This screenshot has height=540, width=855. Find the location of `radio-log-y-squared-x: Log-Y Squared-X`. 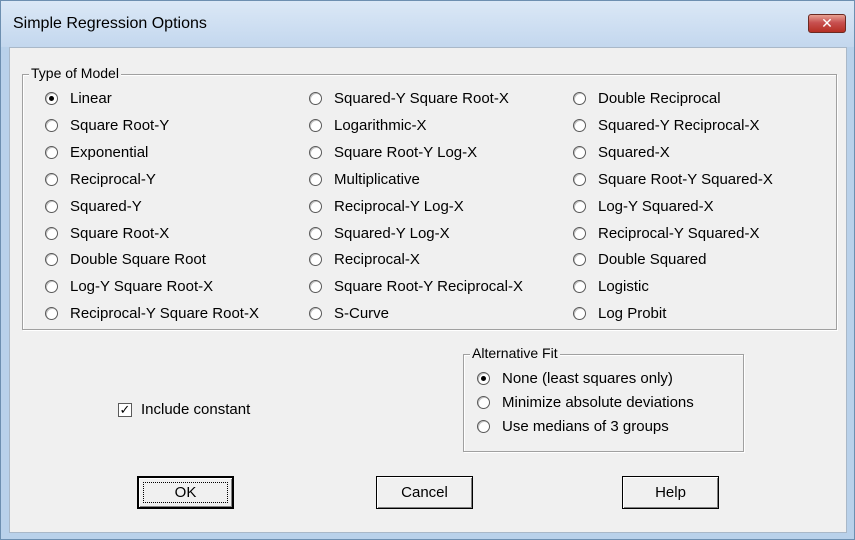

radio-log-y-squared-x: Log-Y Squared-X is located at coordinates (643, 206).